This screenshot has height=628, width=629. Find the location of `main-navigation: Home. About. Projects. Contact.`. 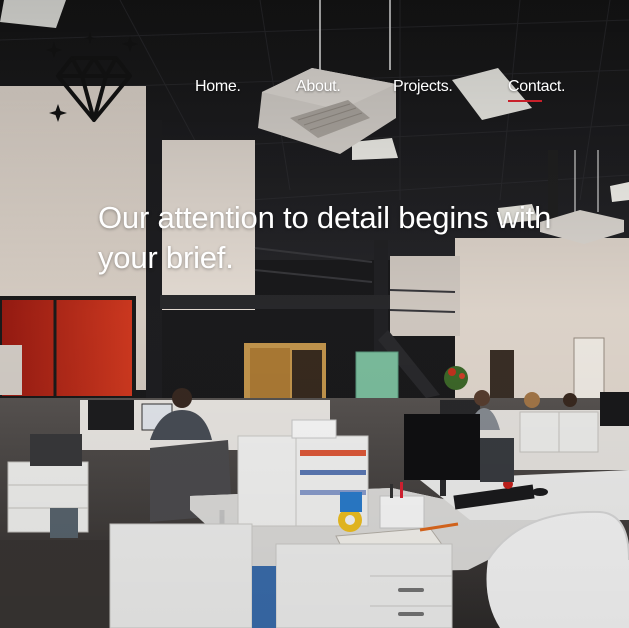

main-navigation: Home. About. Projects. Contact. is located at coordinates (314, 90).